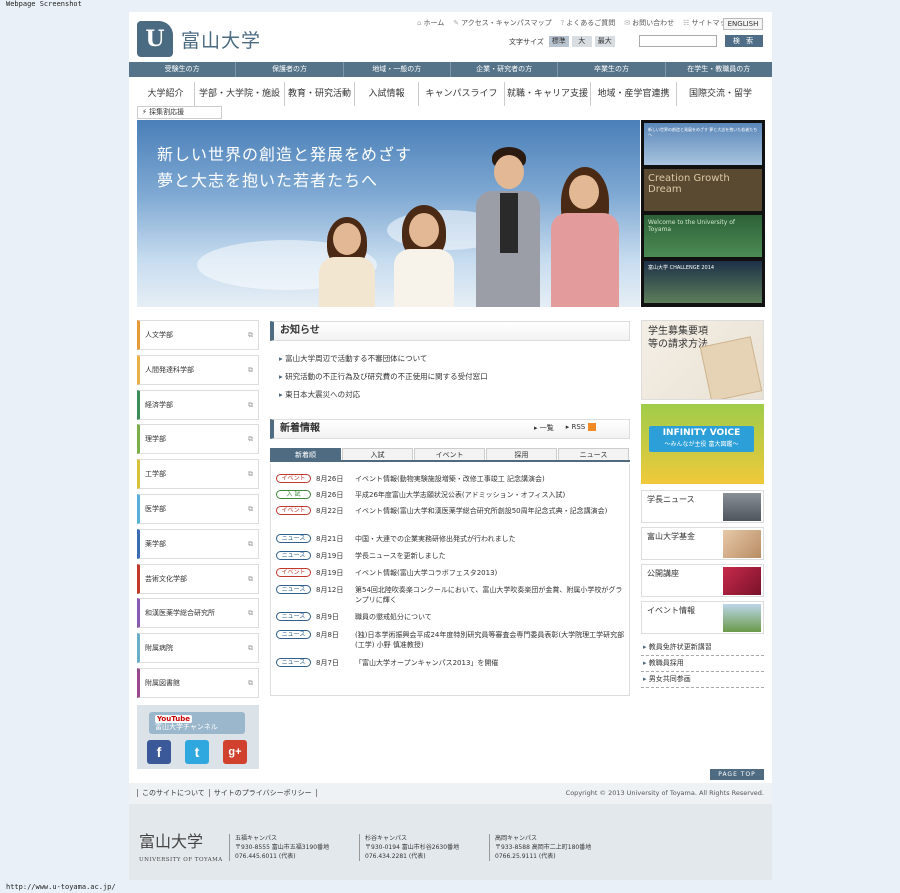 This screenshot has width=900, height=893. Describe the element at coordinates (330, 590) in the screenshot. I see `news-date: 8月12日` at that location.